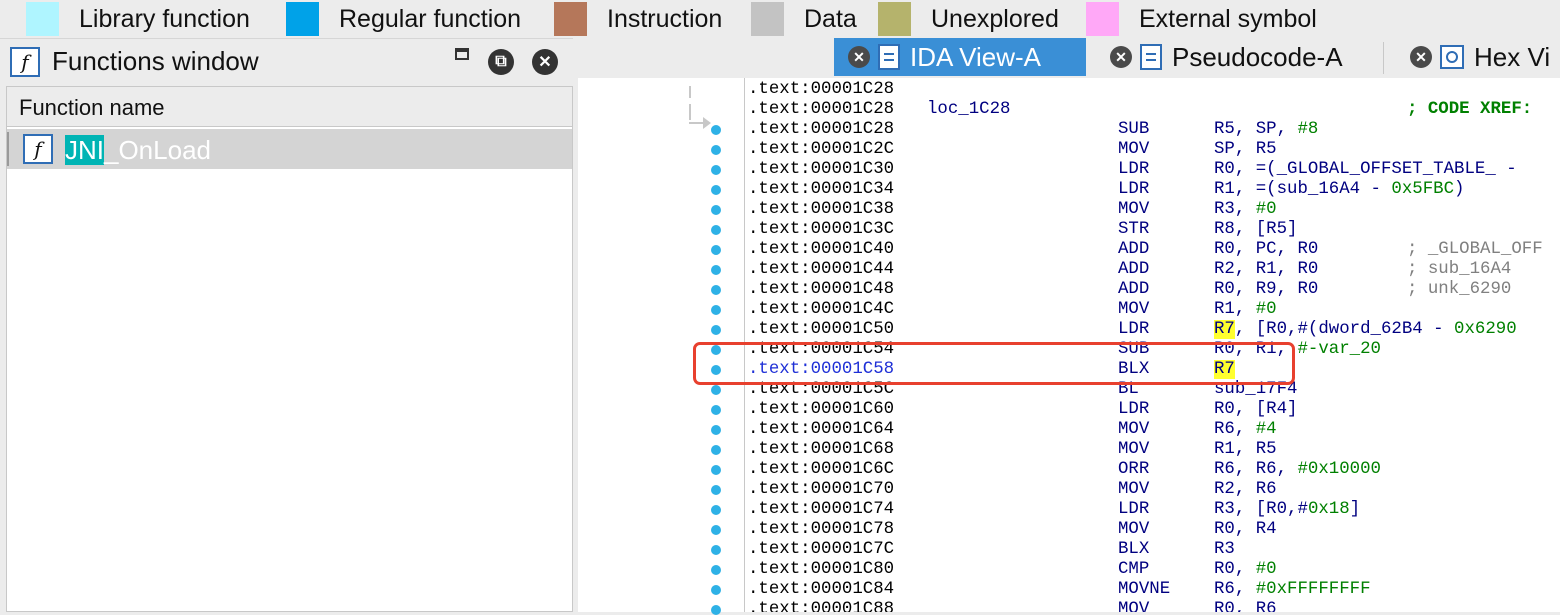  Describe the element at coordinates (1154, 230) in the screenshot. I see `code-line: .text:00001C3C STR R8, [R5]` at that location.